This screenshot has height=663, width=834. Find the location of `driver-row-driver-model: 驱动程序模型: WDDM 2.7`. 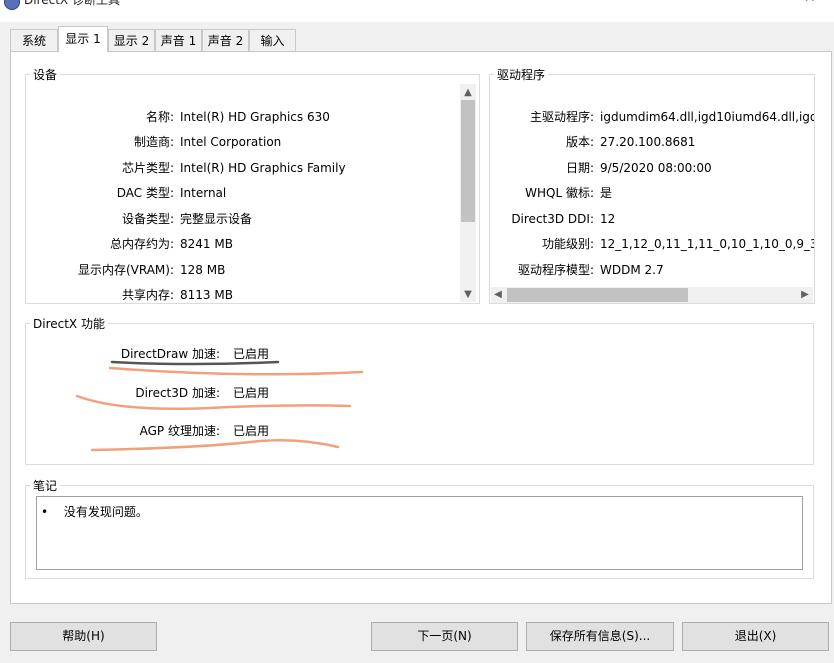

driver-row-driver-model: 驱动程序模型: WDDM 2.7 is located at coordinates (590, 270).